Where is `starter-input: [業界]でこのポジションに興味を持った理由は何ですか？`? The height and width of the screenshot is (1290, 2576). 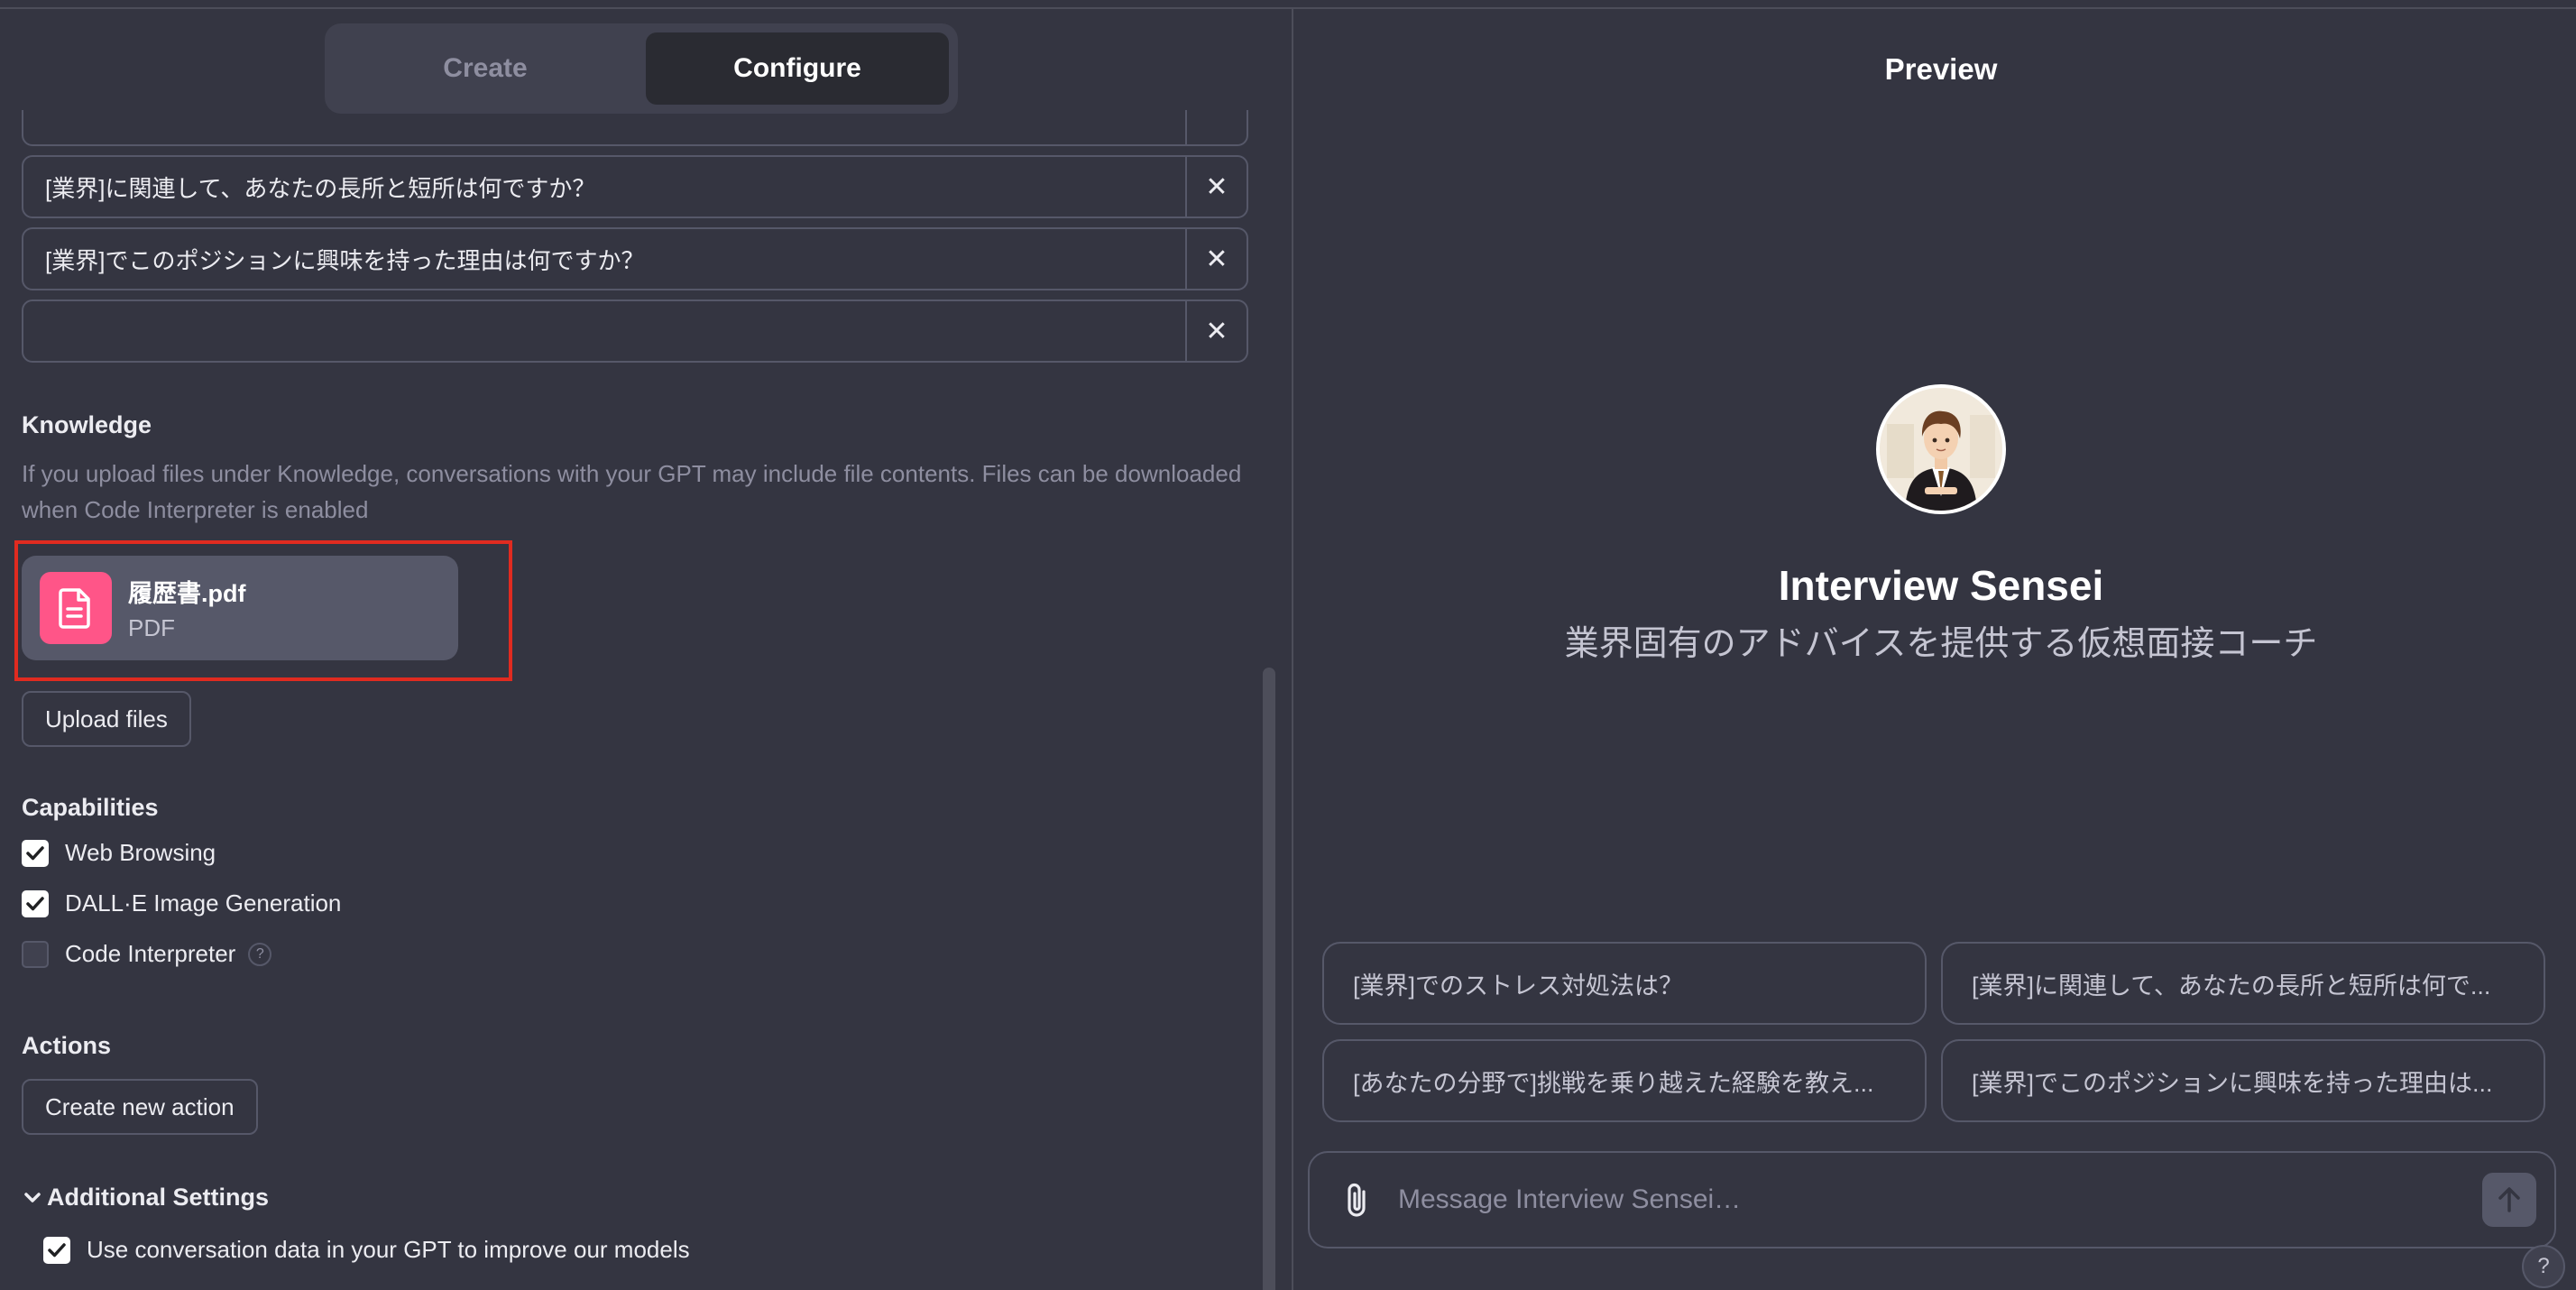 starter-input: [業界]でこのポジションに興味を持った理由は何ですか？ is located at coordinates (604, 259).